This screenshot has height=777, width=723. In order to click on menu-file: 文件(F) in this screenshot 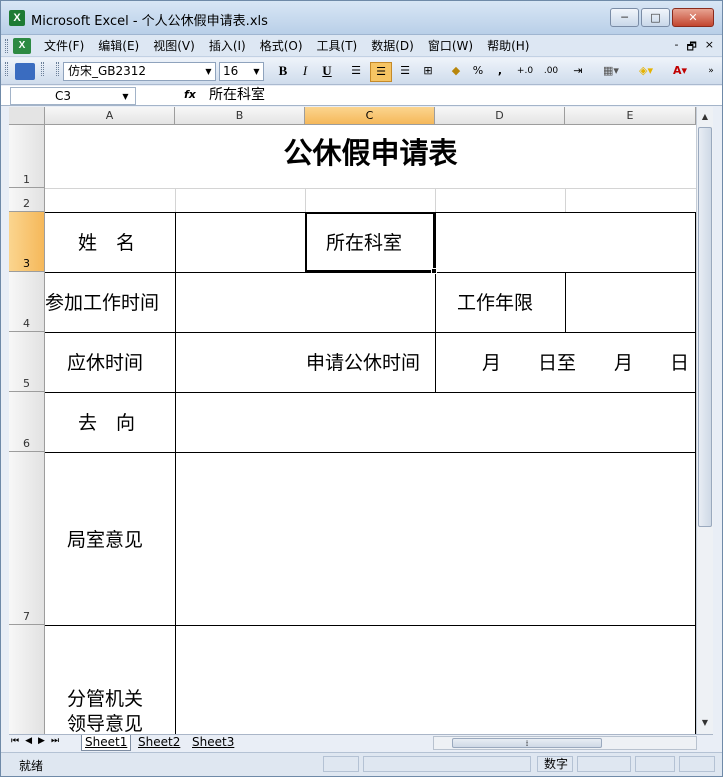, I will do `click(64, 46)`.